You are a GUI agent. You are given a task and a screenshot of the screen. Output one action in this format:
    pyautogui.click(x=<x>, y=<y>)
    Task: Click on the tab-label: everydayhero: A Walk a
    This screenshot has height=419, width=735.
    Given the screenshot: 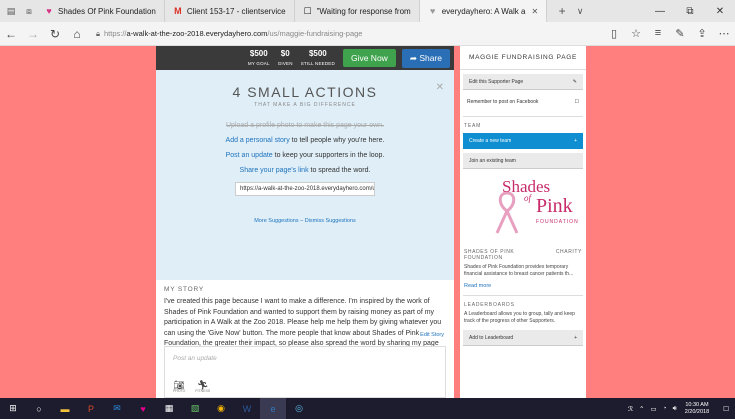 What is the action you would take?
    pyautogui.click(x=483, y=11)
    